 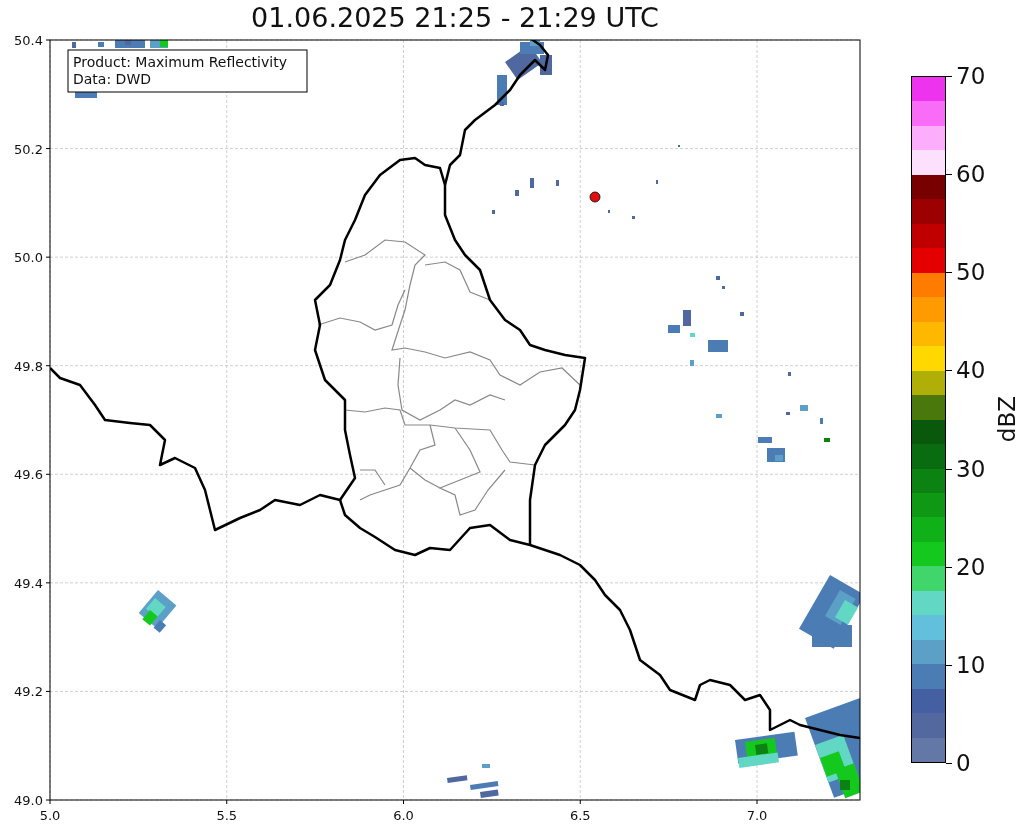 What do you see at coordinates (28, 258) in the screenshot?
I see `y-tick-label: 50.0` at bounding box center [28, 258].